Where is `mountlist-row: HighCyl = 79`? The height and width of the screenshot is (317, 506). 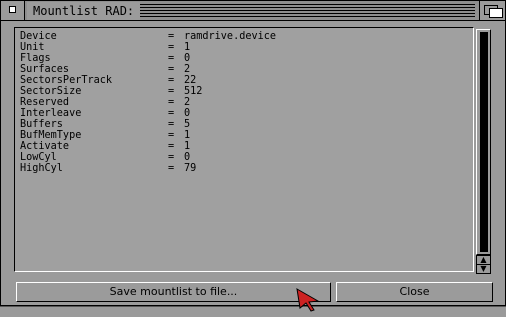
mountlist-row: HighCyl = 79 is located at coordinates (148, 168).